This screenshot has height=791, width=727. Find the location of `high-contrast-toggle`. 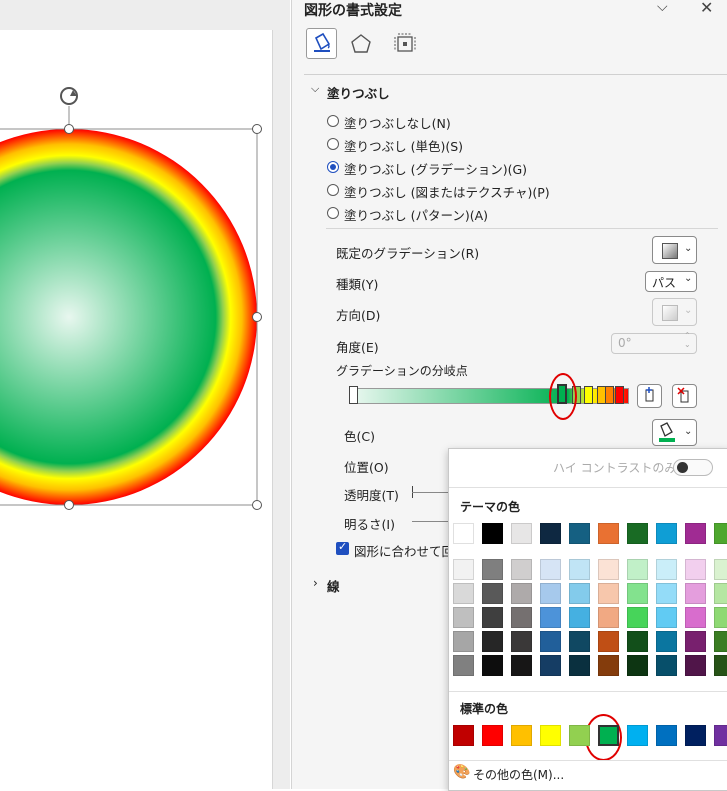

high-contrast-toggle is located at coordinates (693, 467).